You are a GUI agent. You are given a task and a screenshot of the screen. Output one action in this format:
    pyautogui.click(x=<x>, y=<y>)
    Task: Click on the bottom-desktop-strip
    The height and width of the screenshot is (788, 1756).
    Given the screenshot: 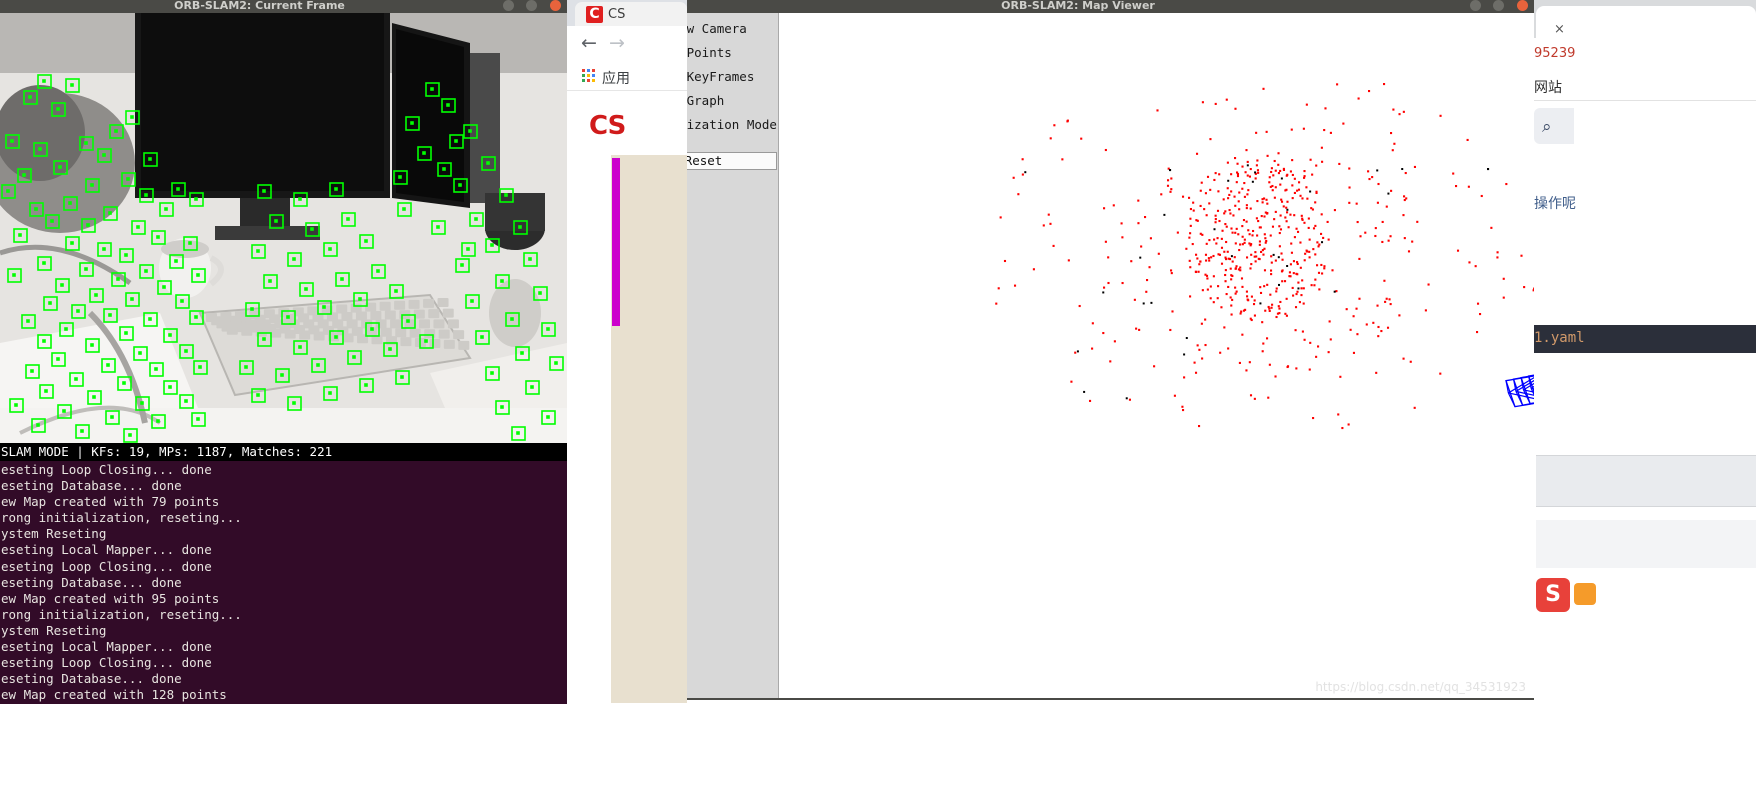 What is the action you would take?
    pyautogui.click(x=765, y=746)
    